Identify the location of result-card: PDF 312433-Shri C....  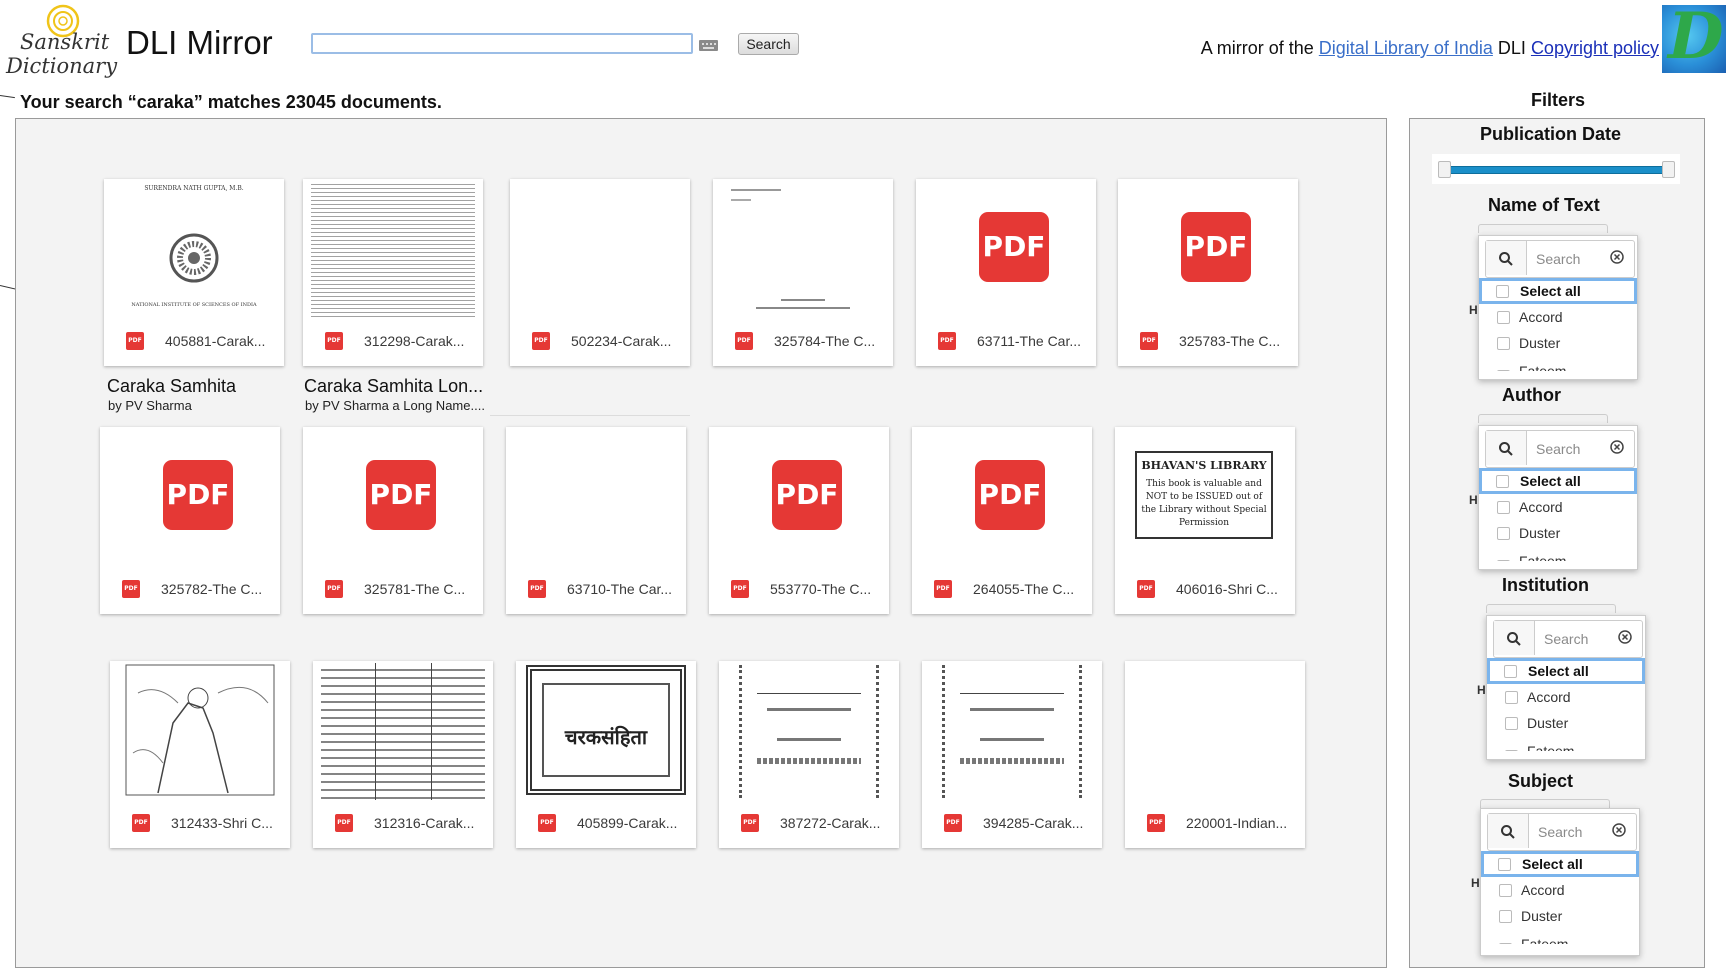
(200, 754).